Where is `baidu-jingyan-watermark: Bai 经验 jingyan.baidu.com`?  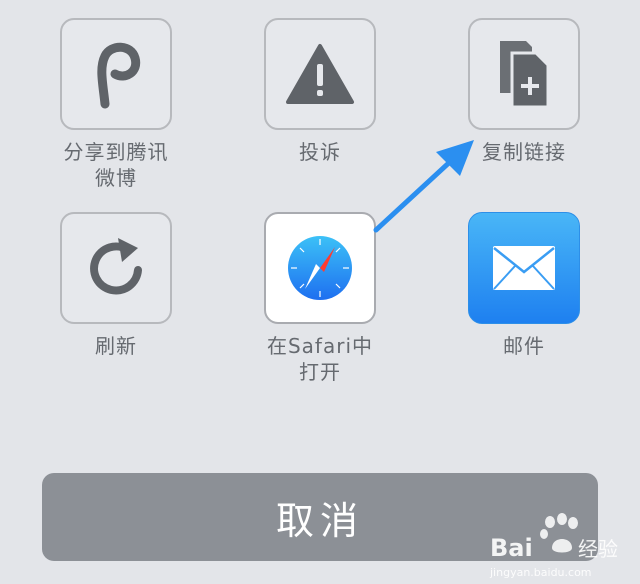
baidu-jingyan-watermark: Bai 经验 jingyan.baidu.com is located at coordinates (563, 545).